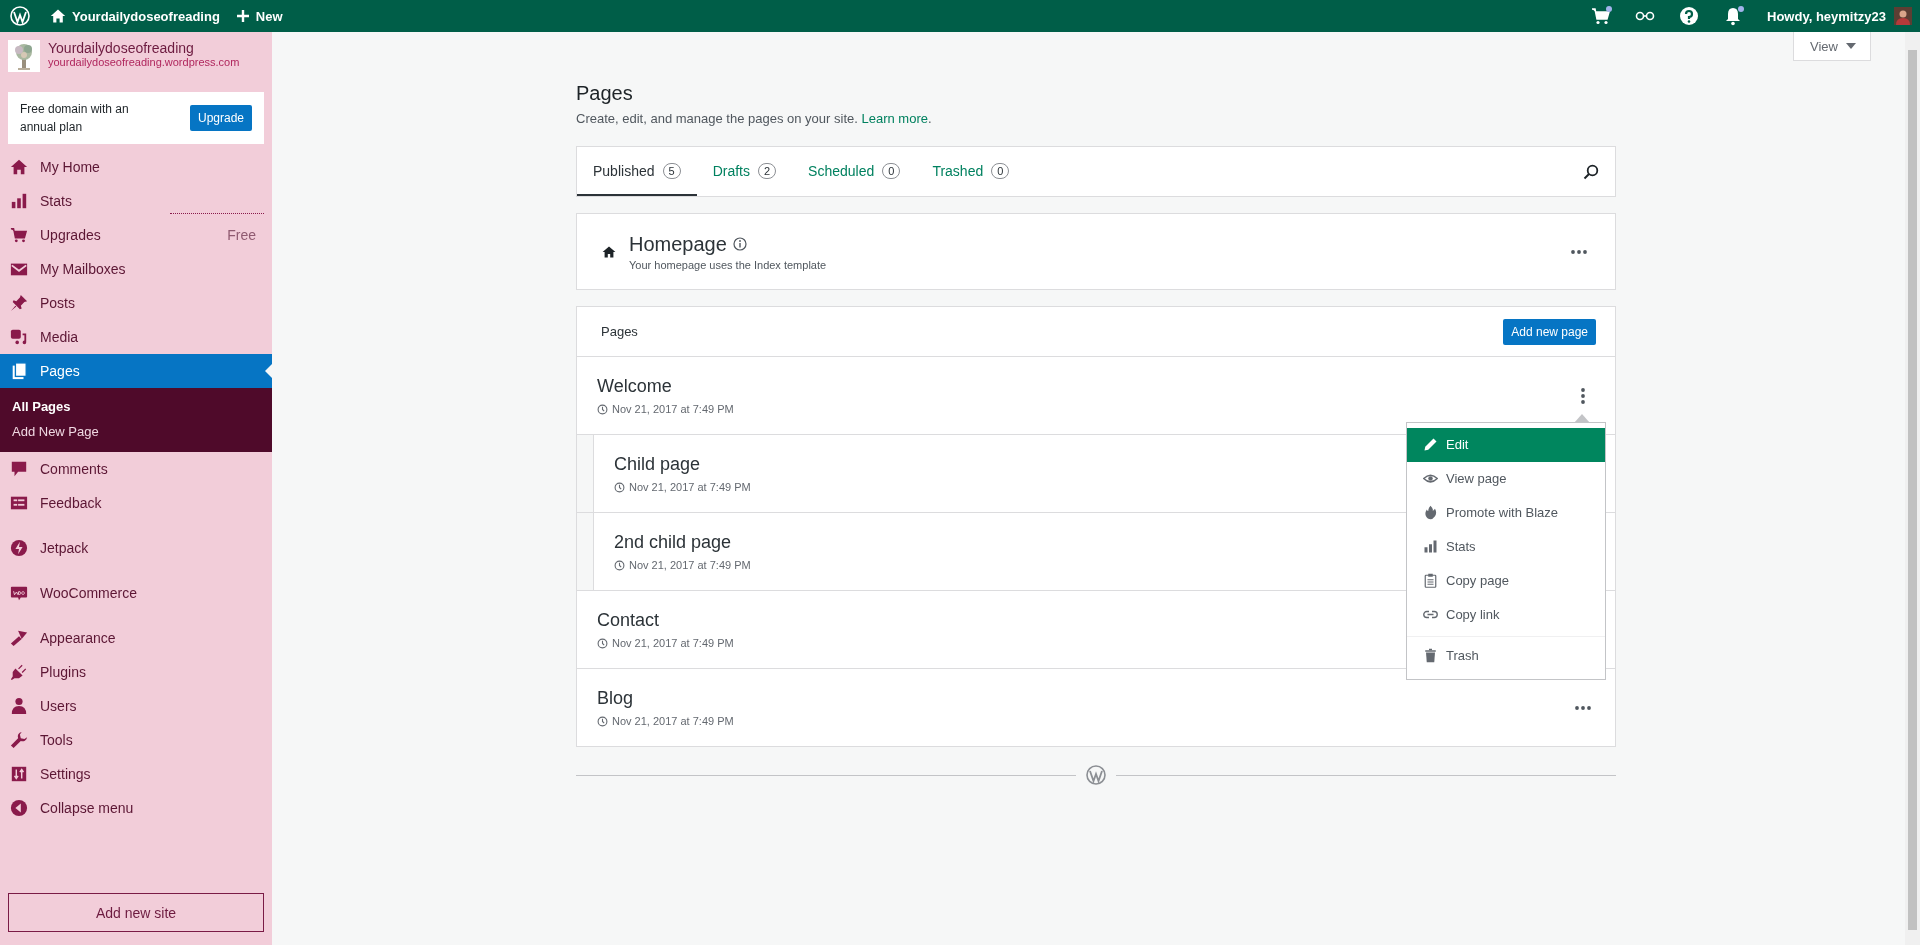  I want to click on wrench-icon, so click(19, 740).